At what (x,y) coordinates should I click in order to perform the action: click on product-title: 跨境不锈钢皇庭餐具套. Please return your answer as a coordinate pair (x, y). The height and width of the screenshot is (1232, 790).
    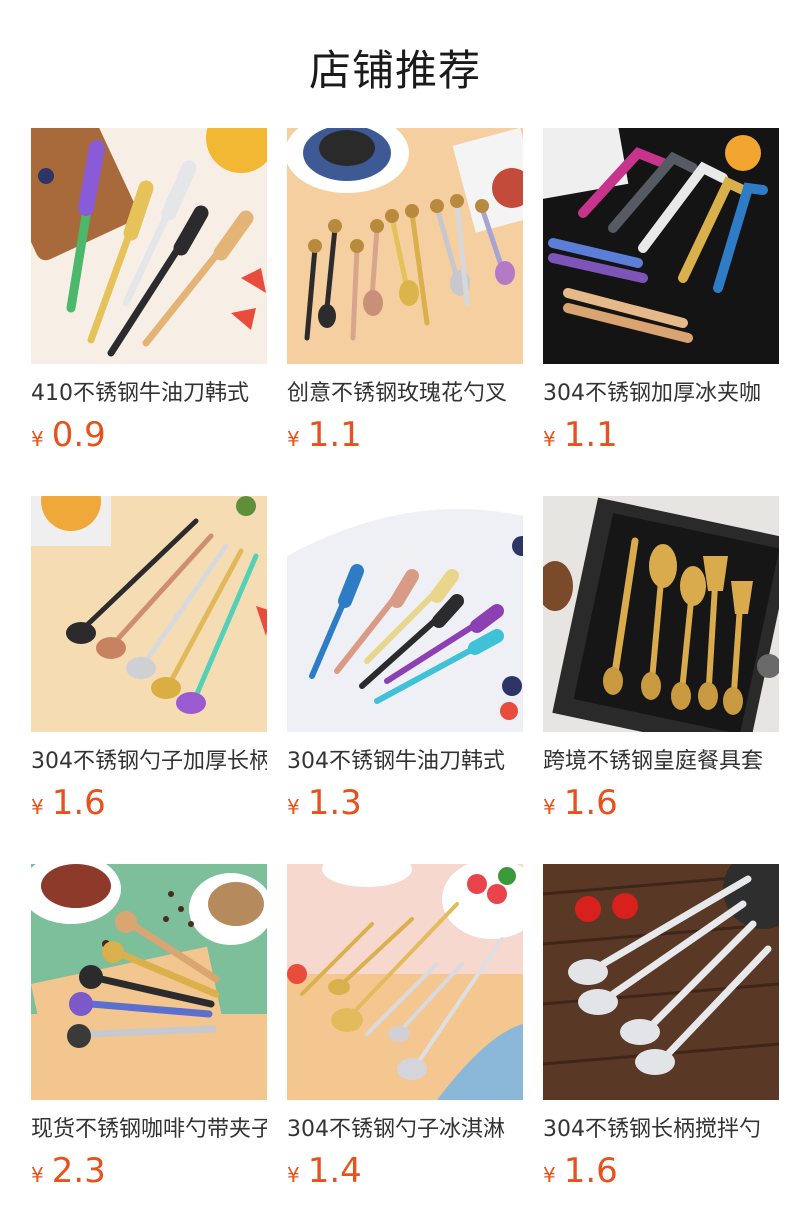
    Looking at the image, I should click on (661, 762).